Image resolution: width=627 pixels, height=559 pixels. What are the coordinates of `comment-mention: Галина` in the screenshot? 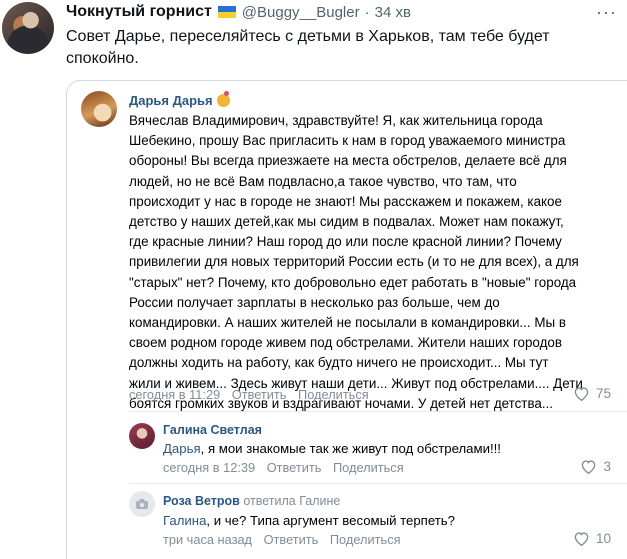 It's located at (184, 520).